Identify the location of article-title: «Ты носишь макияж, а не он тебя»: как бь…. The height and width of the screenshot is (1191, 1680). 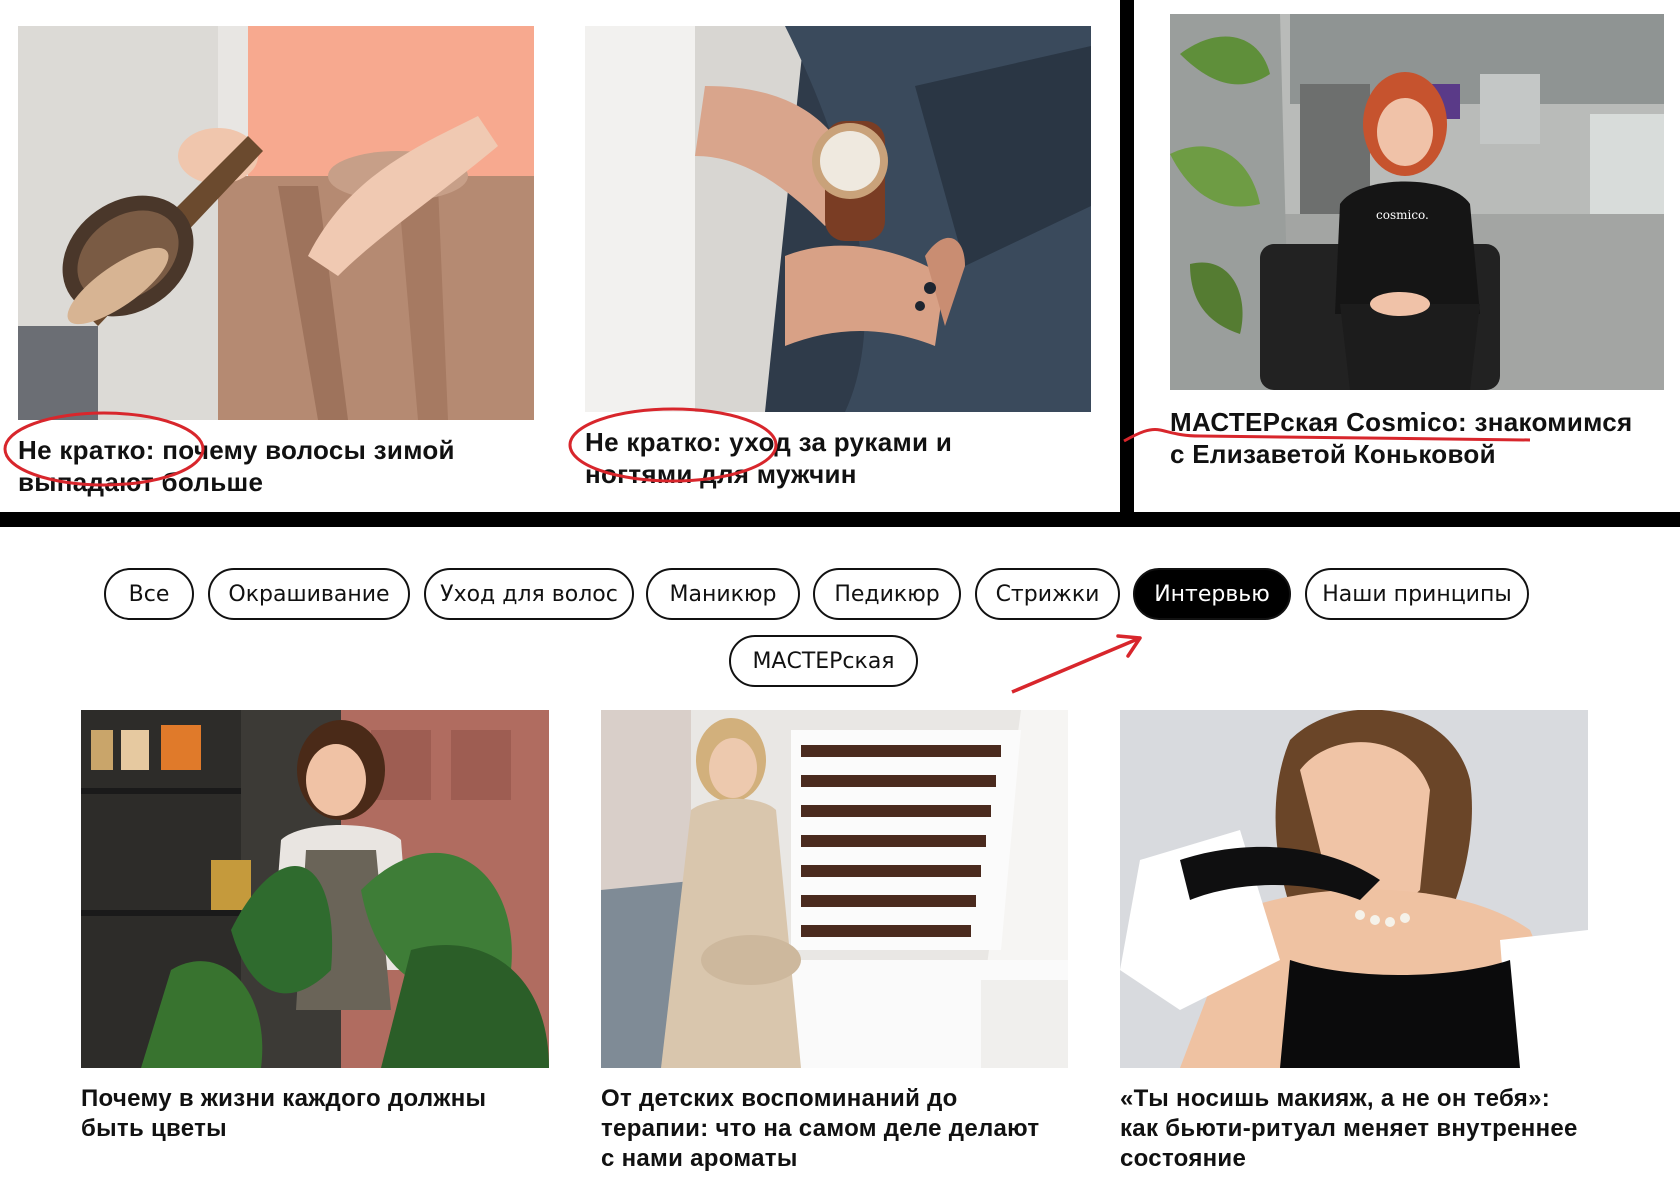
(1350, 1129).